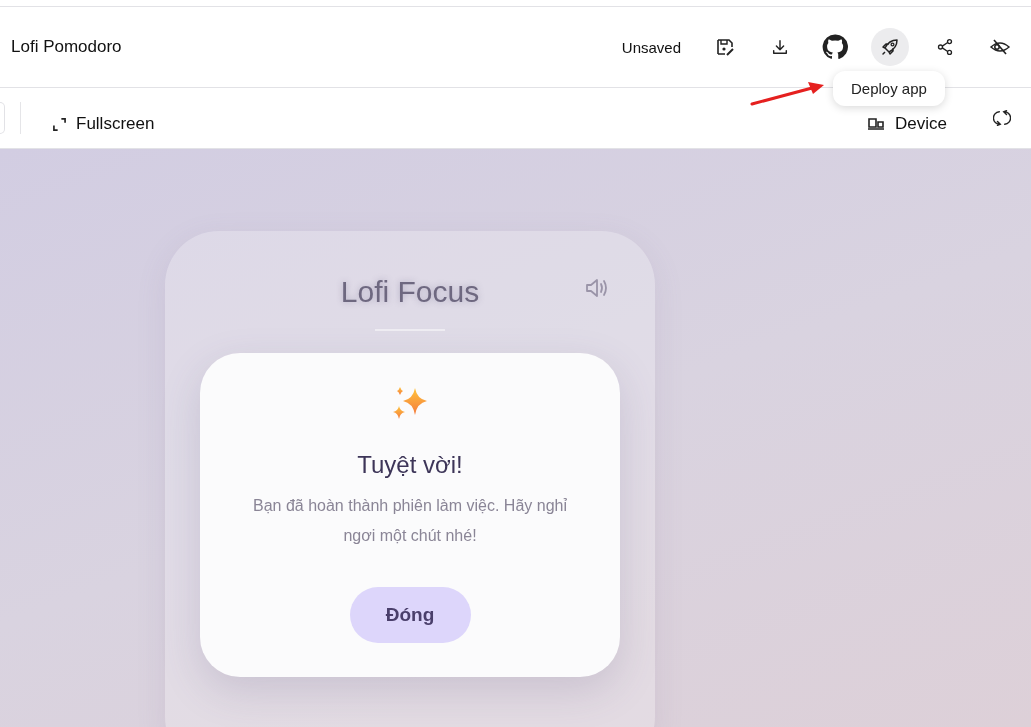 The width and height of the screenshot is (1031, 727). What do you see at coordinates (889, 88) in the screenshot?
I see `tooltip: Deploy app` at bounding box center [889, 88].